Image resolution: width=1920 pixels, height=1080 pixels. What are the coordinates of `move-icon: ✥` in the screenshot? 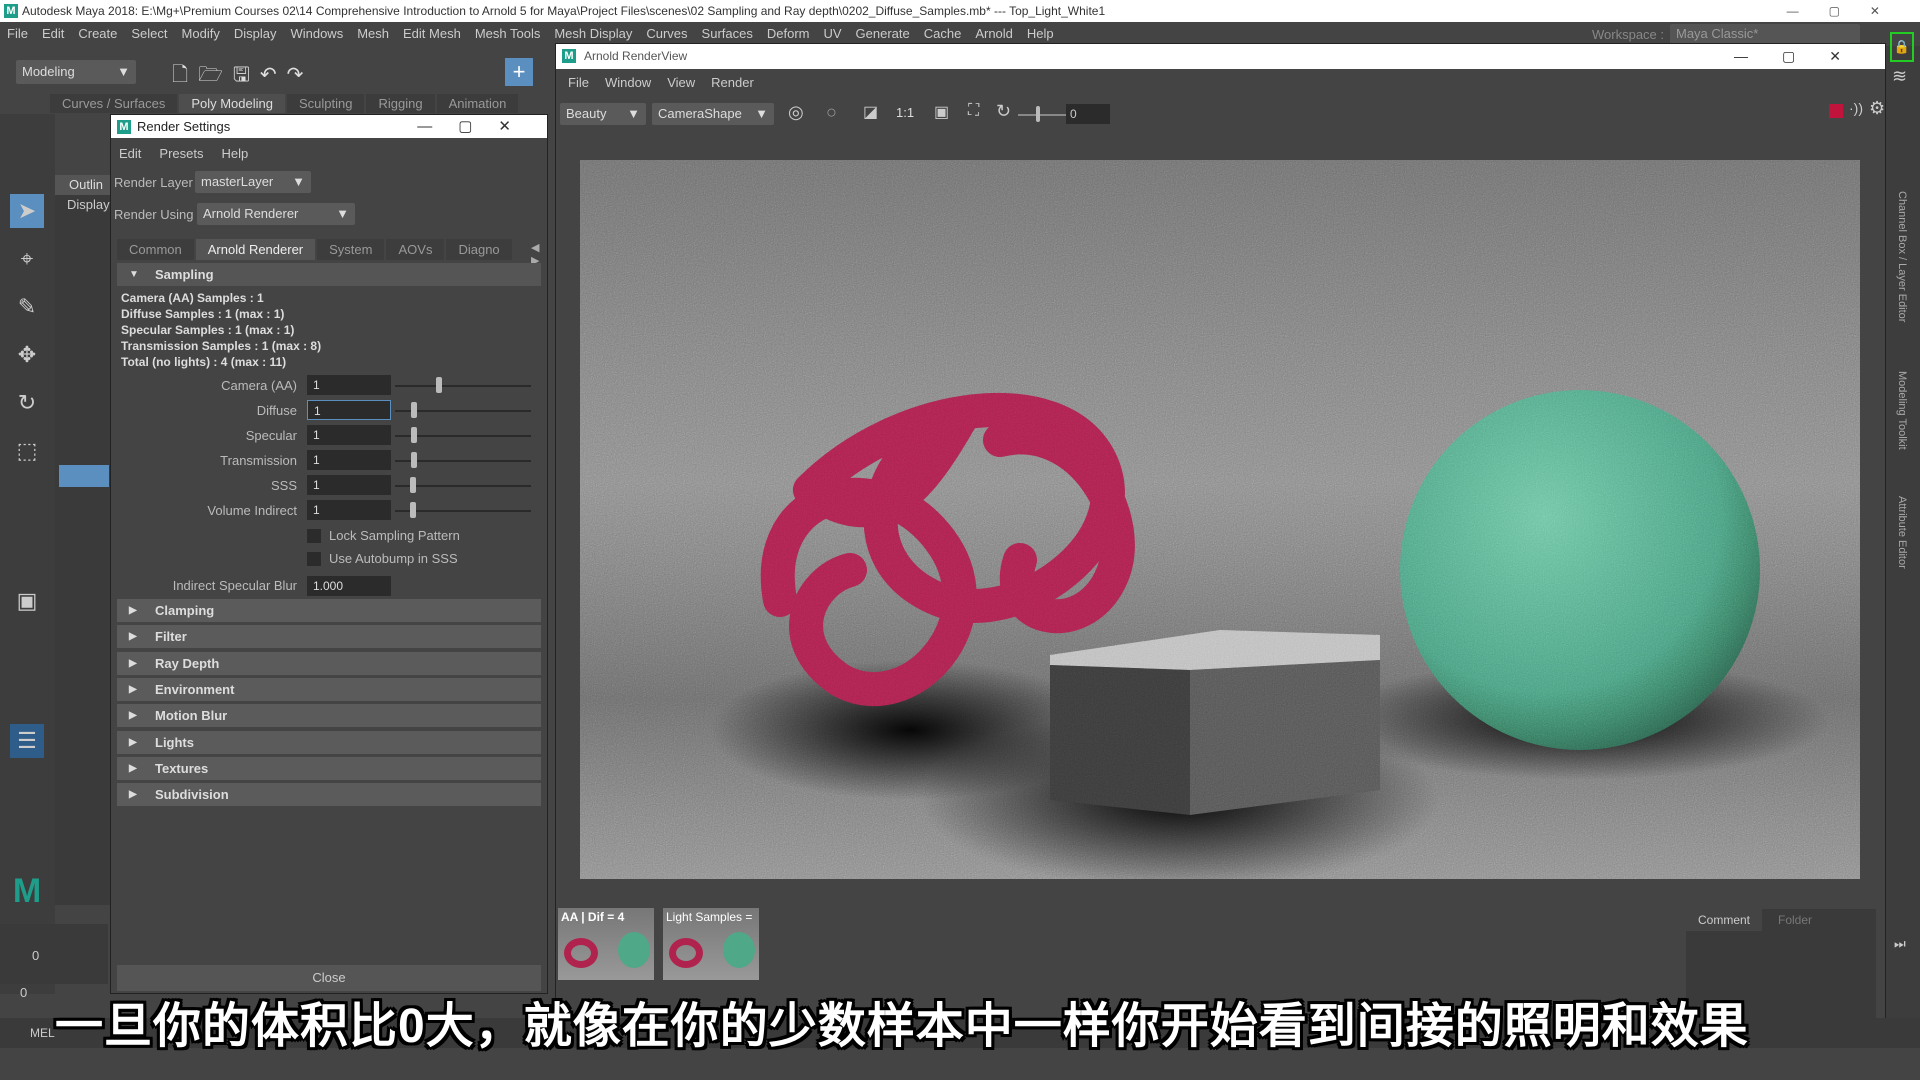 It's located at (27, 355).